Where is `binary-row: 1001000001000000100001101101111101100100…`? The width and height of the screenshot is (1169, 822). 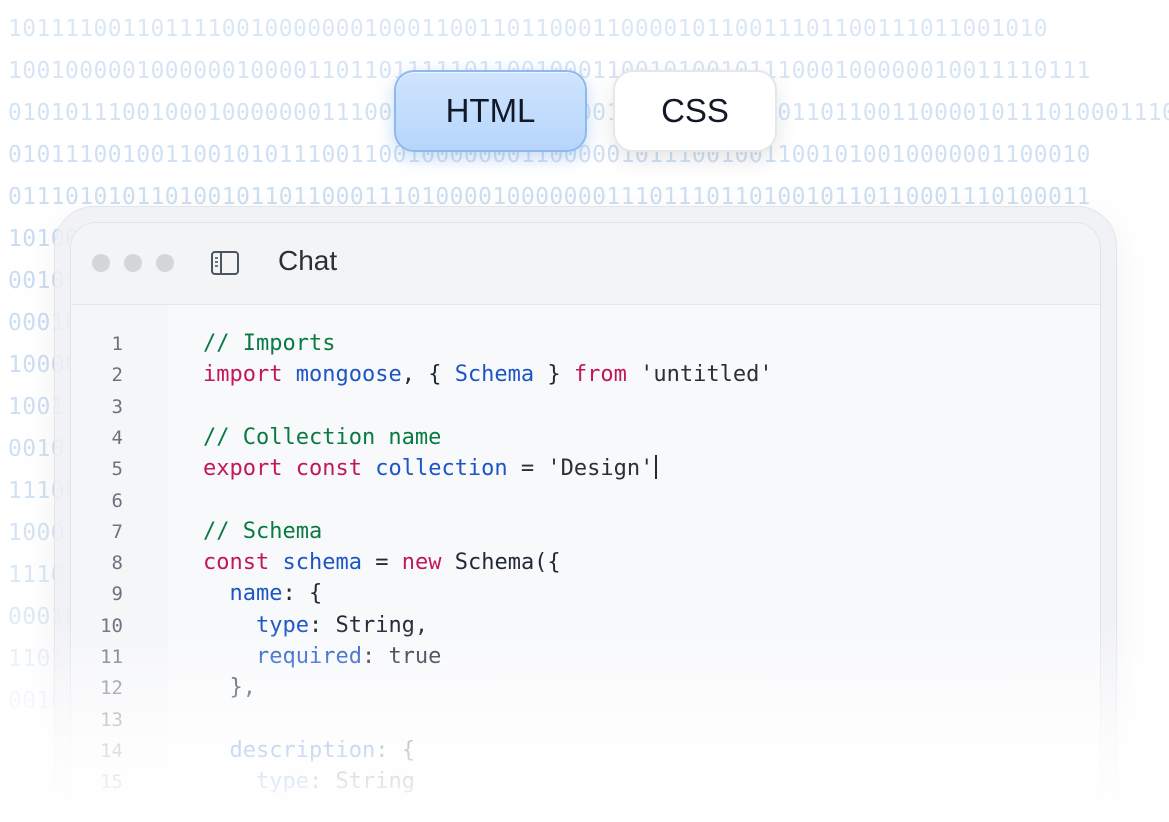 binary-row: 1001000001000000100001101101111101100100… is located at coordinates (588, 71).